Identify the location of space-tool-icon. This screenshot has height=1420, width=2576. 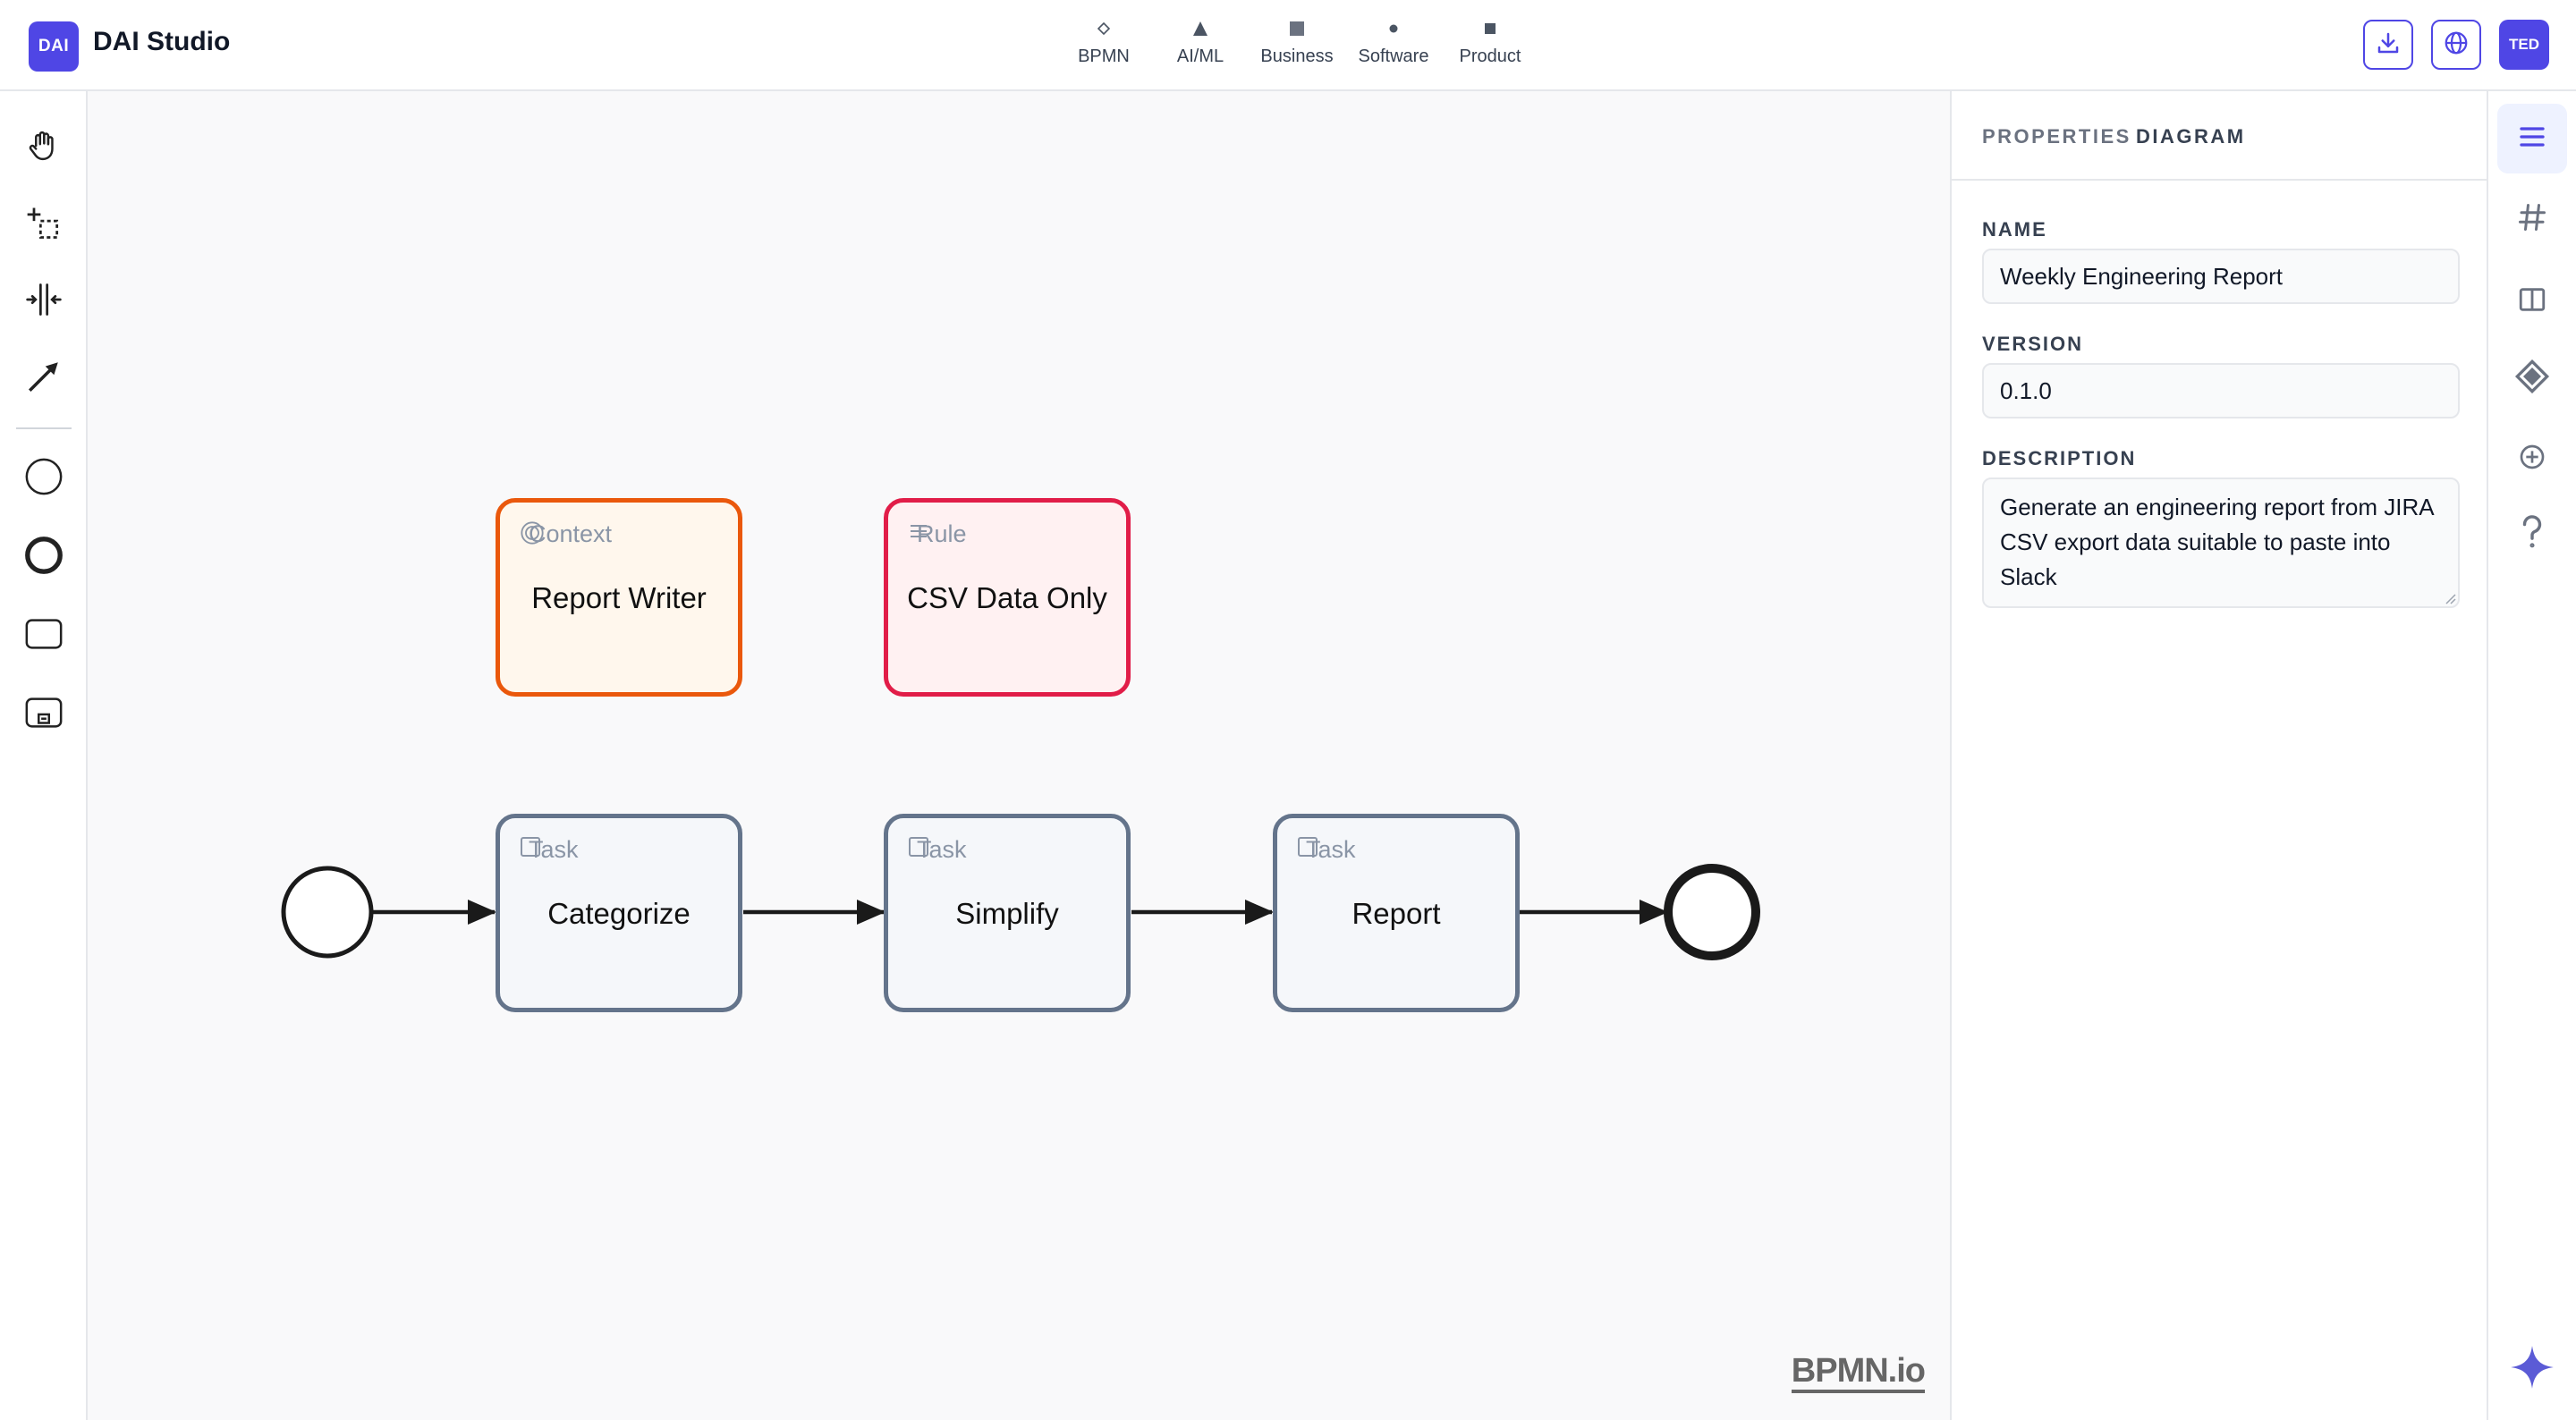
(44, 302).